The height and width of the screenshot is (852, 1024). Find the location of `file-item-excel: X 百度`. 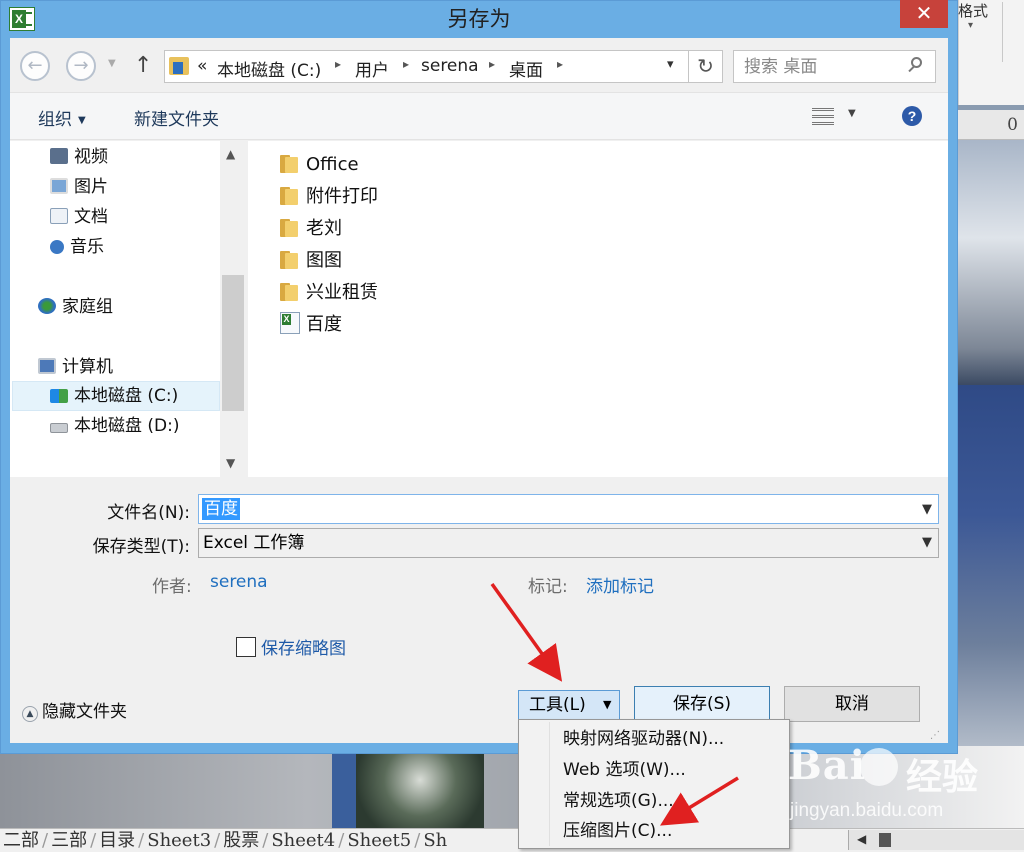

file-item-excel: X 百度 is located at coordinates (311, 325).